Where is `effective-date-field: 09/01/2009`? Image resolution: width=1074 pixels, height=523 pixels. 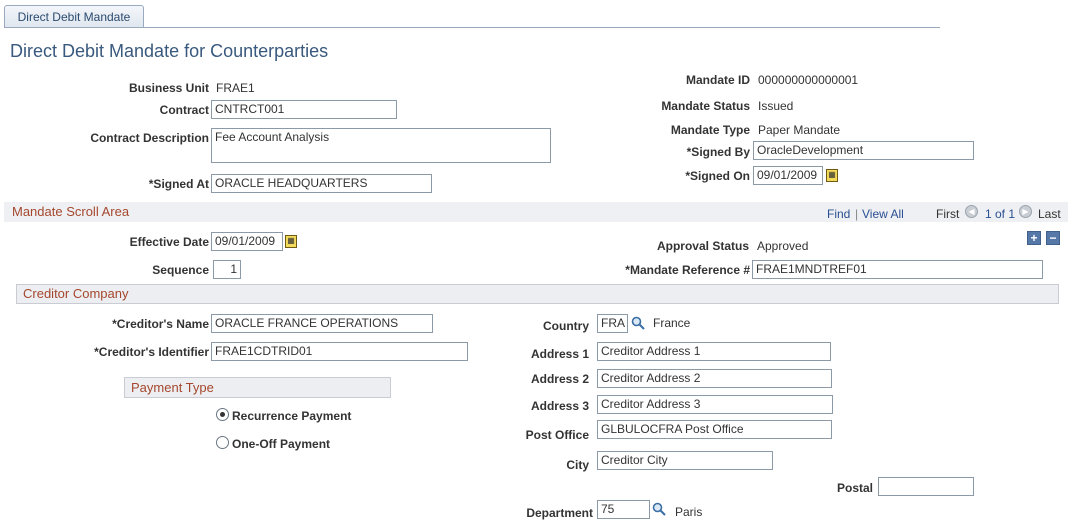
effective-date-field: 09/01/2009 is located at coordinates (247, 241).